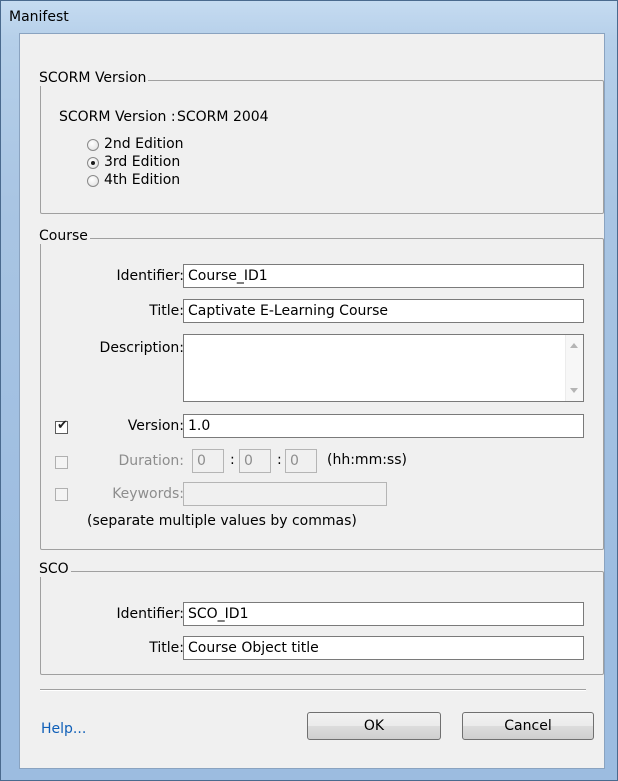  What do you see at coordinates (574, 345) in the screenshot?
I see `scroll-up-icon` at bounding box center [574, 345].